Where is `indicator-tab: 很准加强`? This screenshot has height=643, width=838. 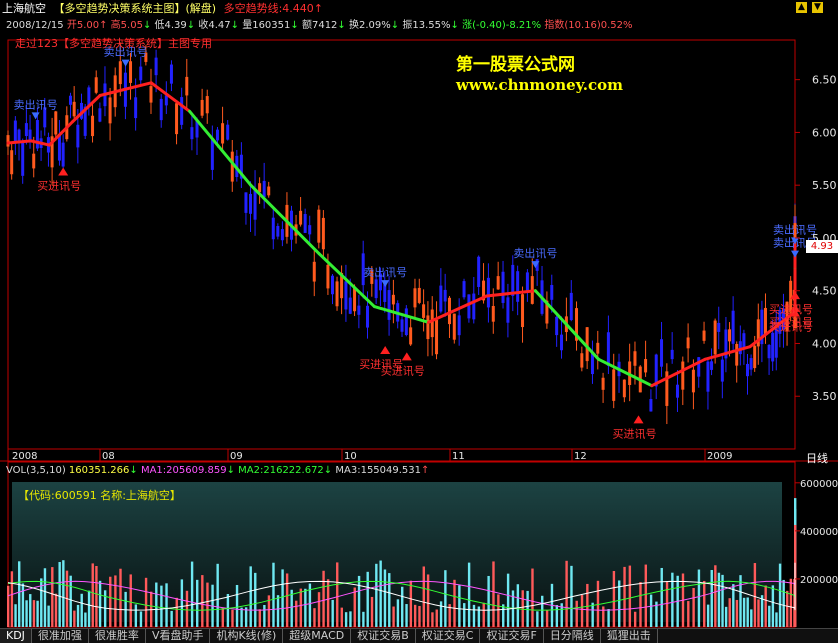
indicator-tab: 很准加强 is located at coordinates (60, 636).